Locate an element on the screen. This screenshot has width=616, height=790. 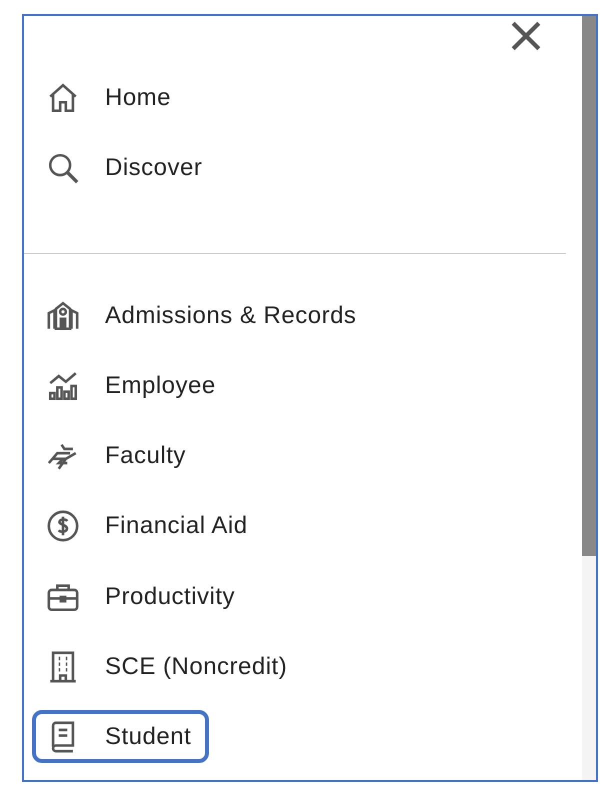
menu-item: Financial Aid is located at coordinates (149, 527).